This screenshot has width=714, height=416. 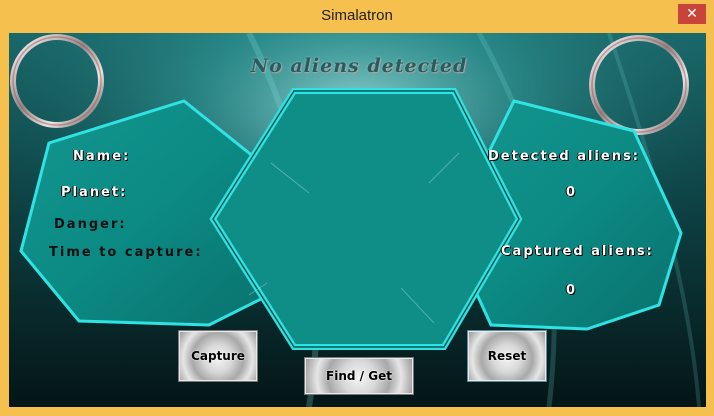 I want to click on status-text: No aliens detected, so click(x=359, y=66).